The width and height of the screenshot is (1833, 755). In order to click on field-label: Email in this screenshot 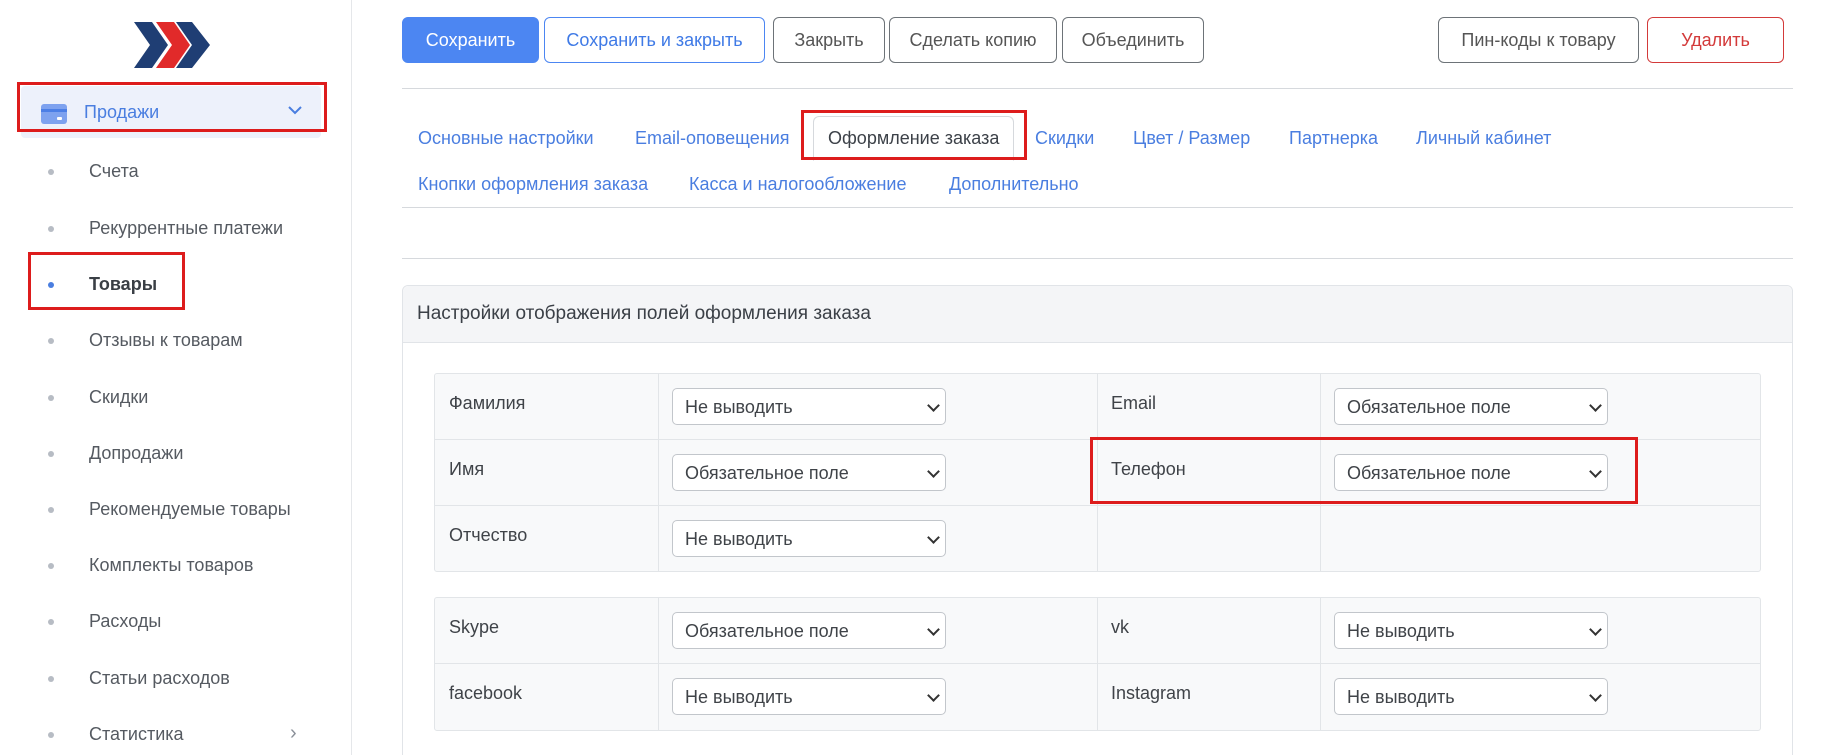, I will do `click(1134, 403)`.